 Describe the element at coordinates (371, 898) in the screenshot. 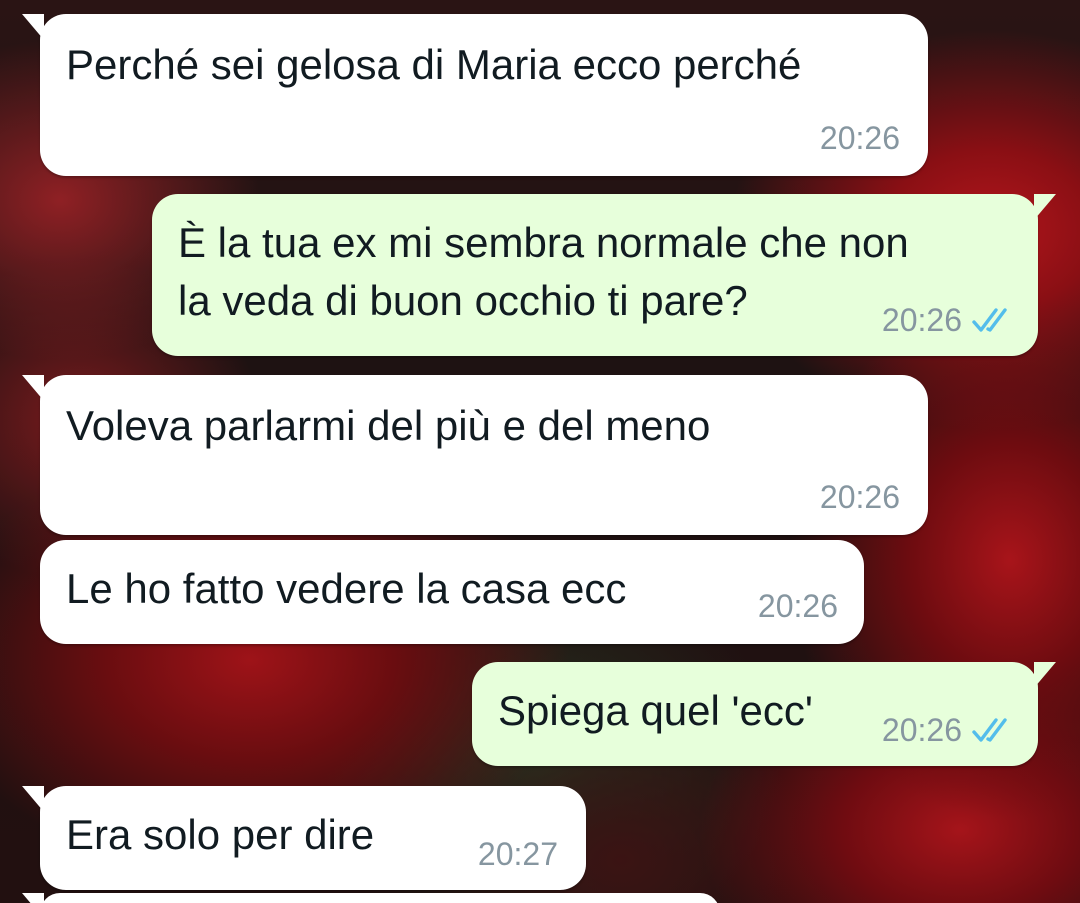

I see `message-bubble-partial` at that location.